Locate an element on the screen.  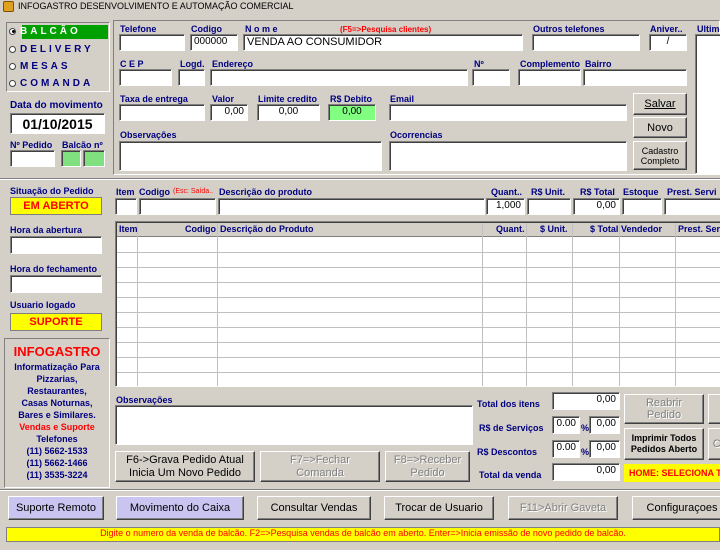
cep-field is located at coordinates (145, 77).